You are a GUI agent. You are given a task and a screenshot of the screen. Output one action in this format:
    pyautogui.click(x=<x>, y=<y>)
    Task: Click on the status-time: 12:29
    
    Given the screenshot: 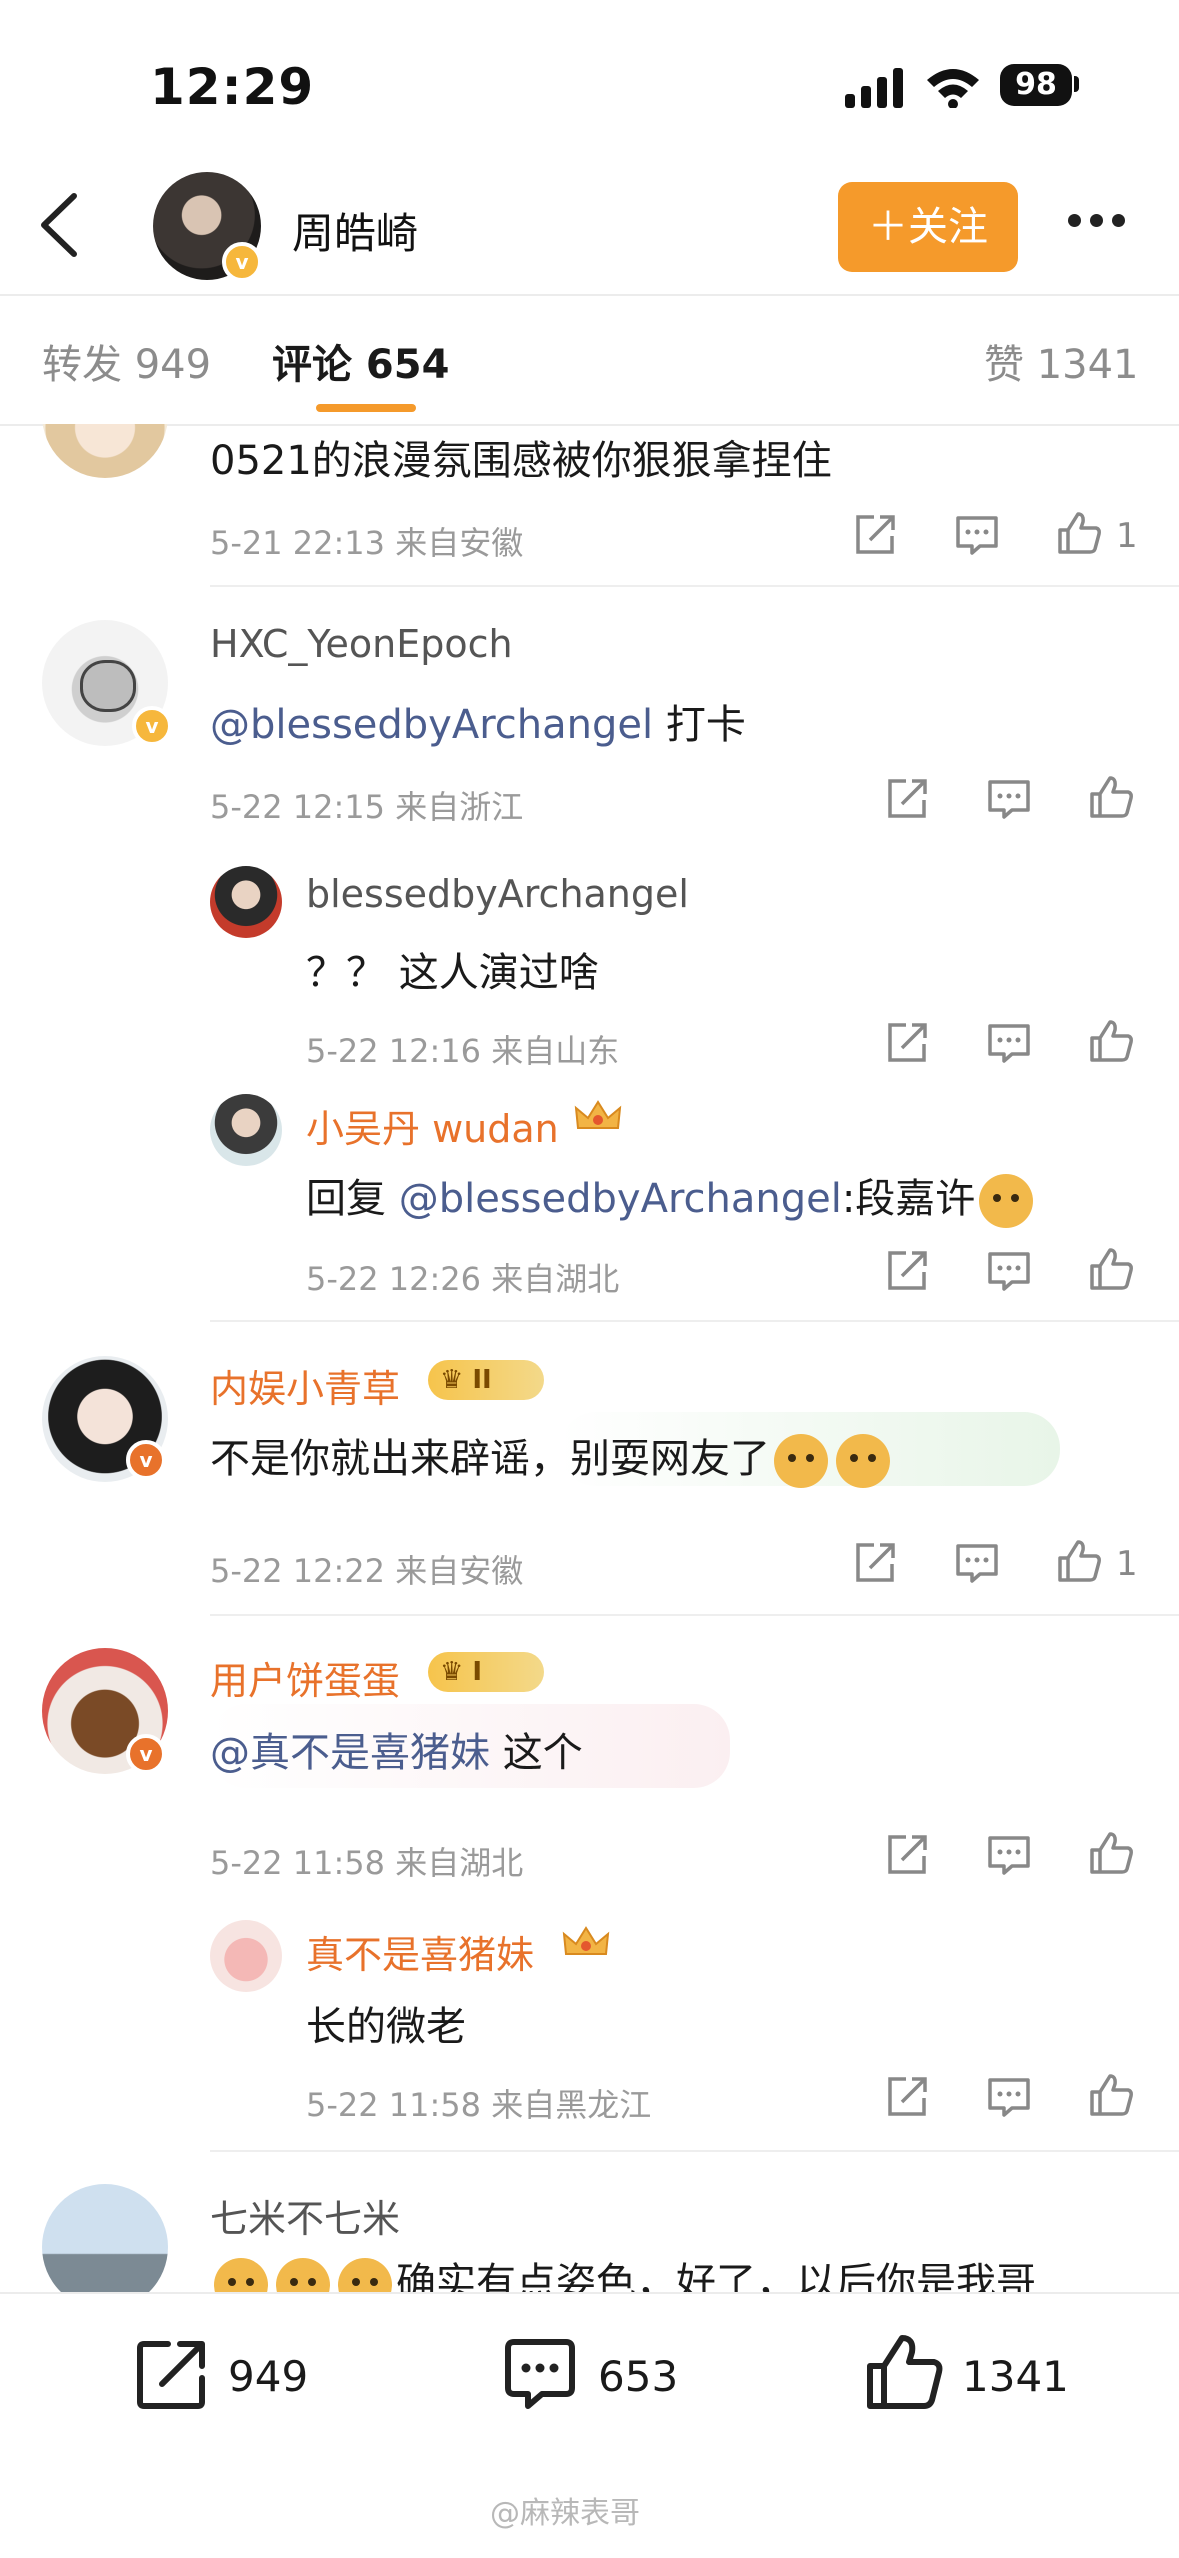 What is the action you would take?
    pyautogui.click(x=232, y=87)
    